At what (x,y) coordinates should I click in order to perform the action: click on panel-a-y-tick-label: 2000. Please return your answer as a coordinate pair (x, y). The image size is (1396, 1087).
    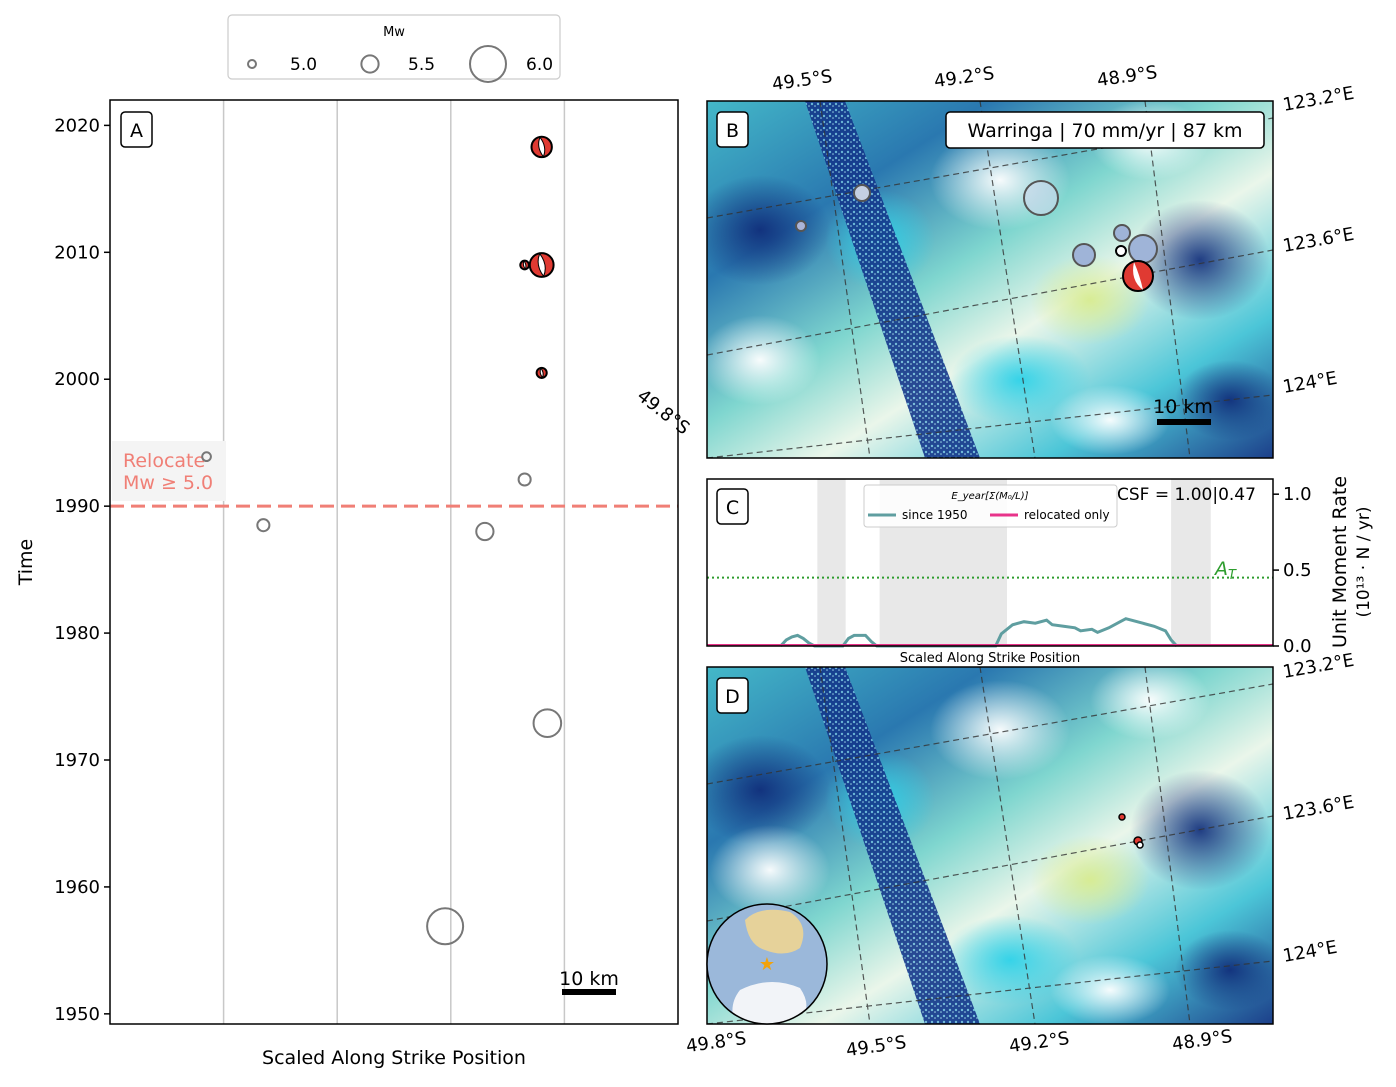
    Looking at the image, I should click on (77, 379).